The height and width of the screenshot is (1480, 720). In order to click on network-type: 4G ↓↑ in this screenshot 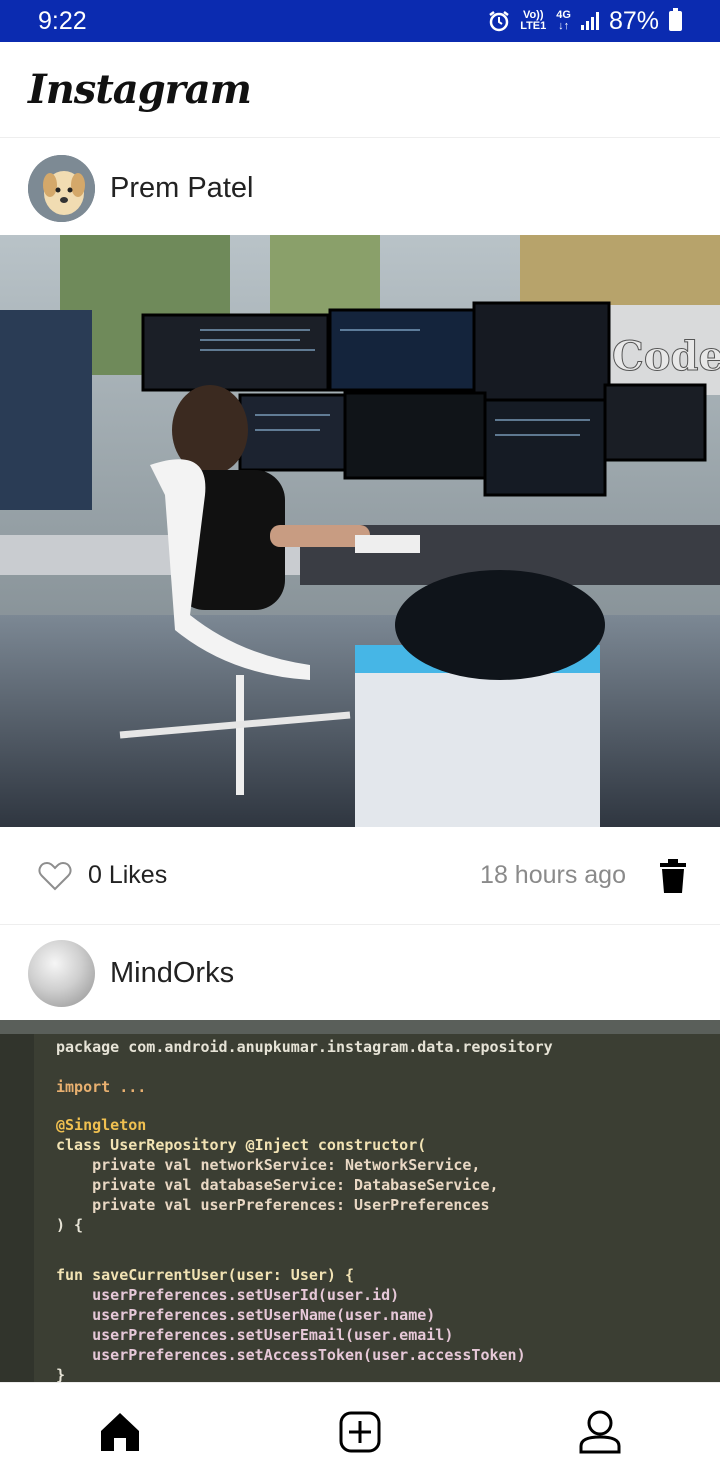, I will do `click(563, 20)`.